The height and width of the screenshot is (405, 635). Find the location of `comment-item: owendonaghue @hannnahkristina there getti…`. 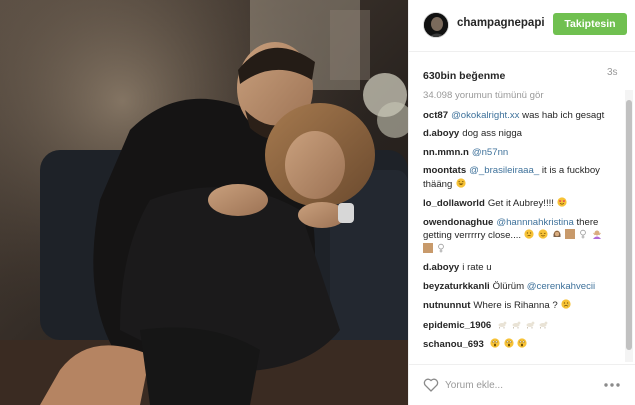

comment-item: owendonaghue @hannnahkristina there getti… is located at coordinates (522, 237).